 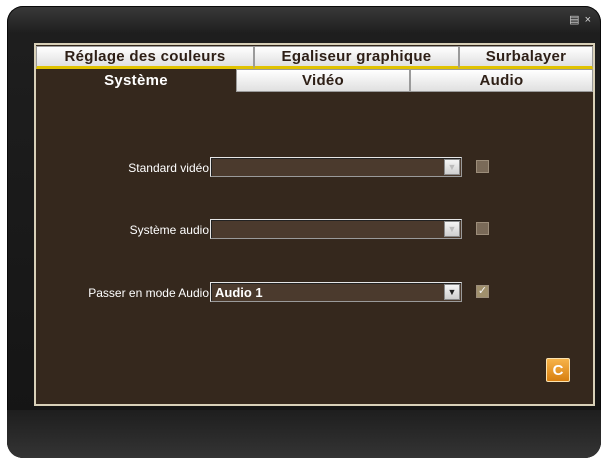 I want to click on audio-system-label: Système audio, so click(x=169, y=230).